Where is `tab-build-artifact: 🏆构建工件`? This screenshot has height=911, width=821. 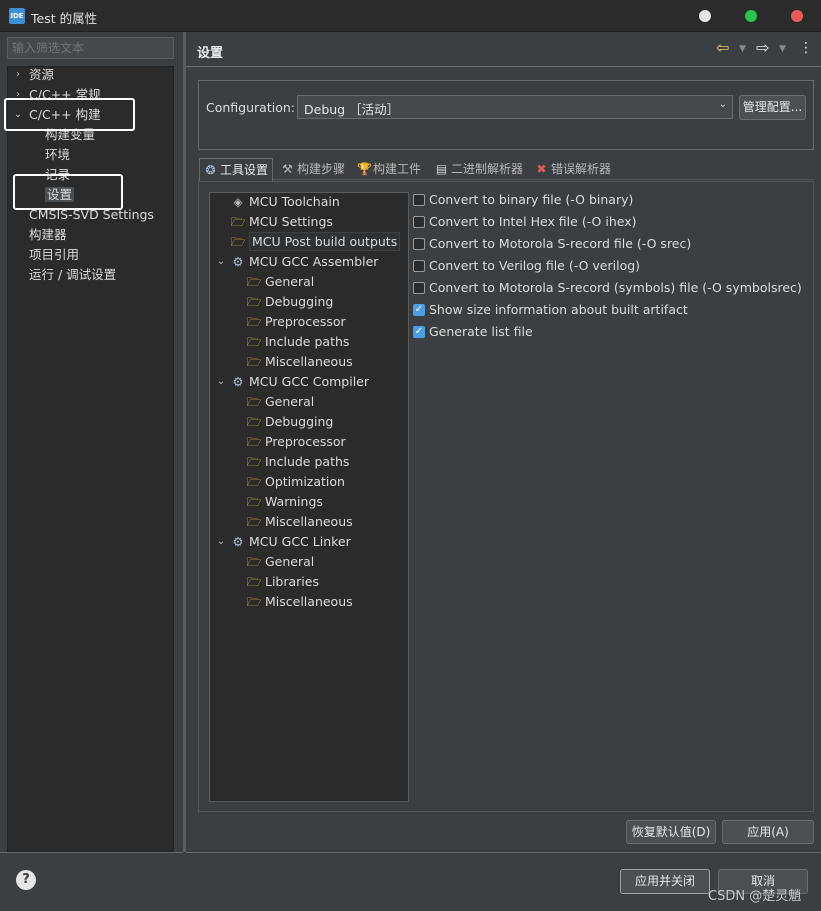 tab-build-artifact: 🏆构建工件 is located at coordinates (389, 169).